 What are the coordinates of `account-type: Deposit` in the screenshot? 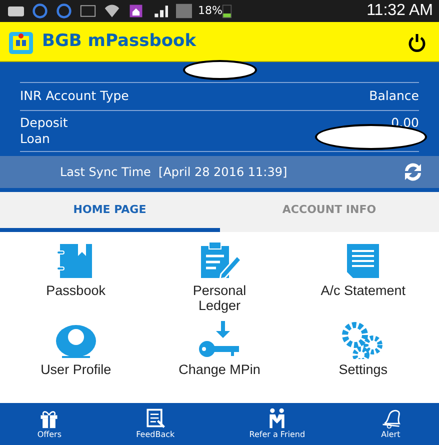 It's located at (44, 122).